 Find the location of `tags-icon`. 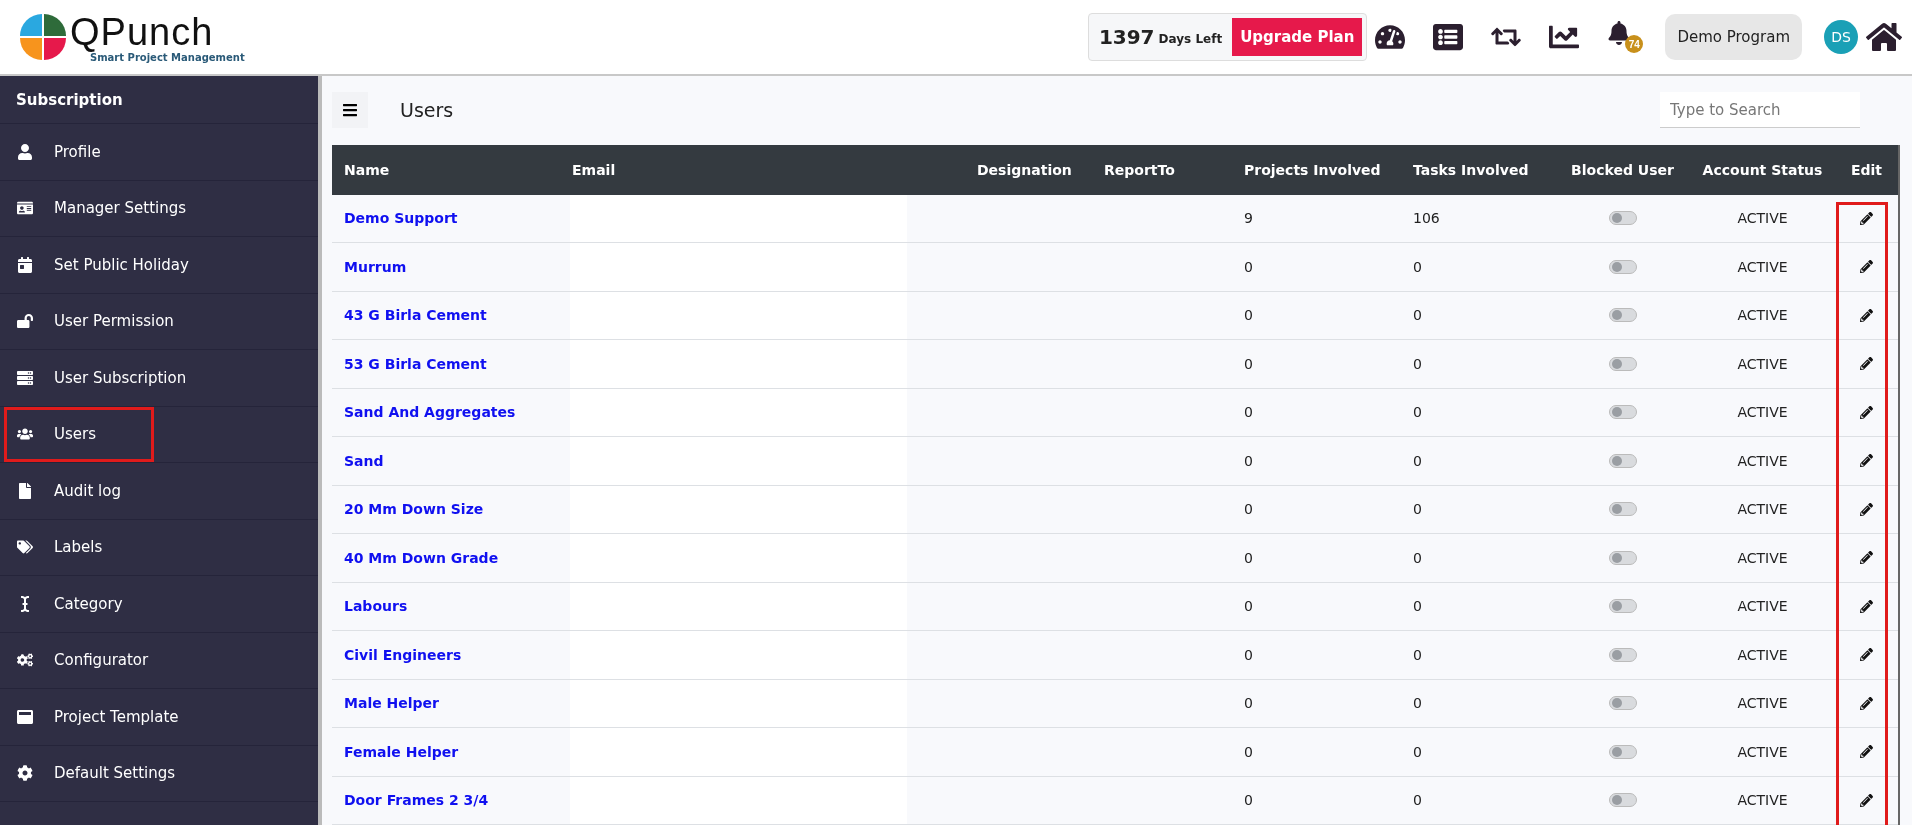

tags-icon is located at coordinates (25, 547).